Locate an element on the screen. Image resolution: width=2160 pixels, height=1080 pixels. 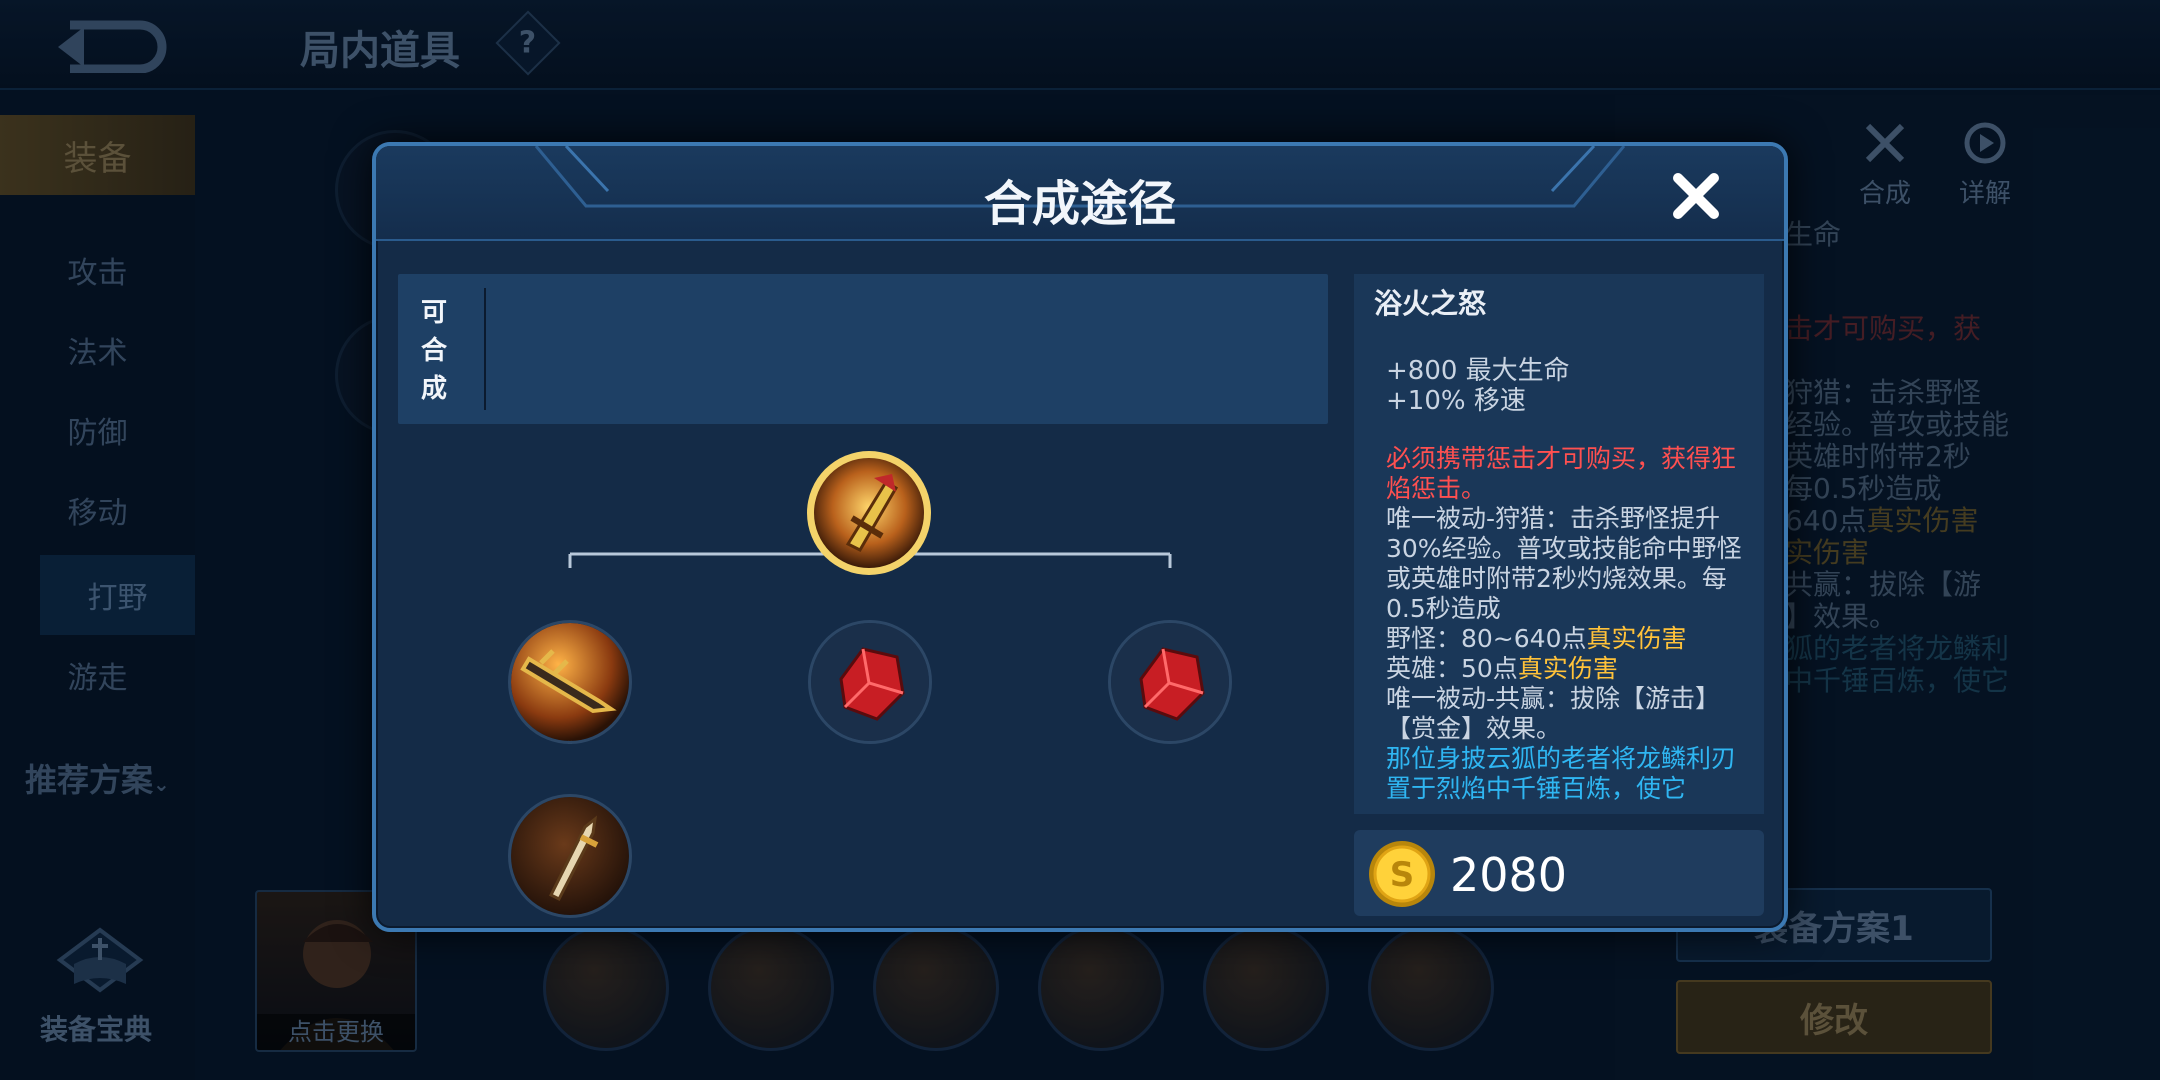
divider is located at coordinates (485, 349).